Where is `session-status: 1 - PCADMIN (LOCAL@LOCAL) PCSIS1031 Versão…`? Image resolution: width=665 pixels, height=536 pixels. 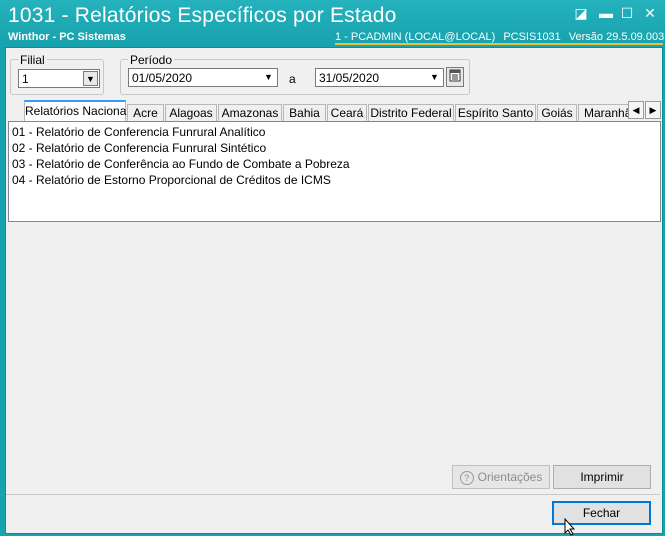 session-status: 1 - PCADMIN (LOCAL@LOCAL) PCSIS1031 Versão… is located at coordinates (500, 37).